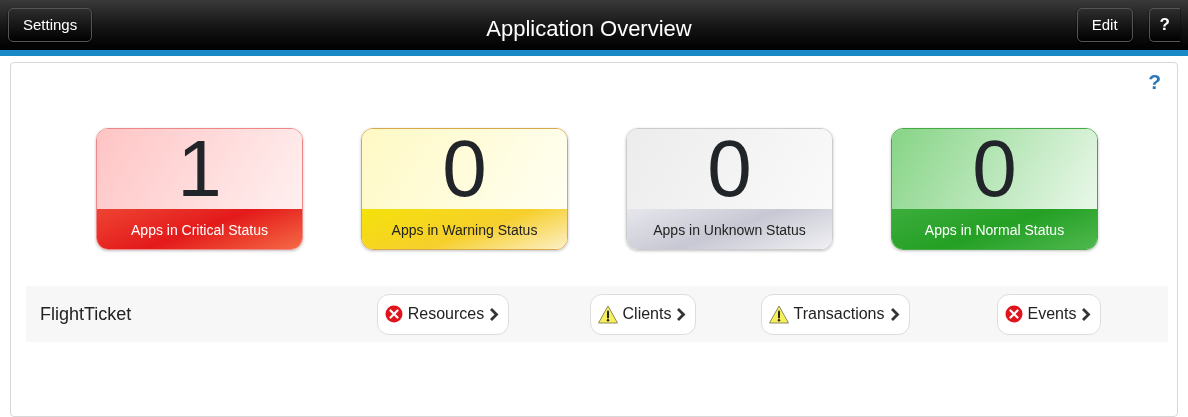 The height and width of the screenshot is (417, 1188). What do you see at coordinates (199, 169) in the screenshot?
I see `status-count: 1` at bounding box center [199, 169].